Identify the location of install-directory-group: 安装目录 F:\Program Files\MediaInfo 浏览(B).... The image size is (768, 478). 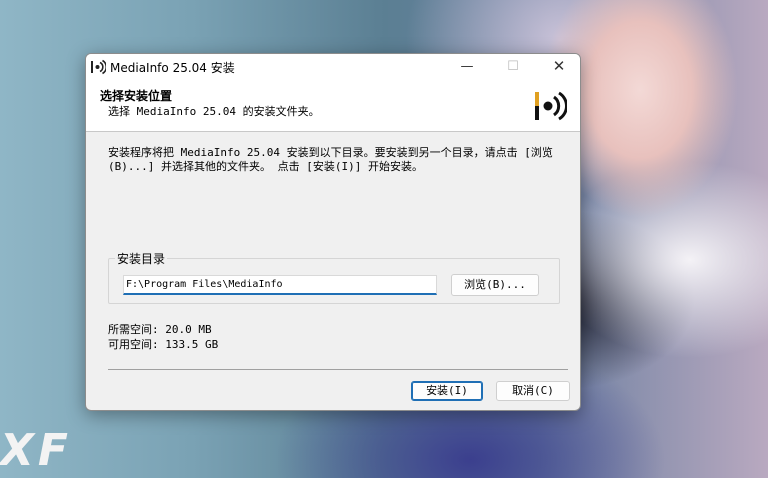
(334, 277).